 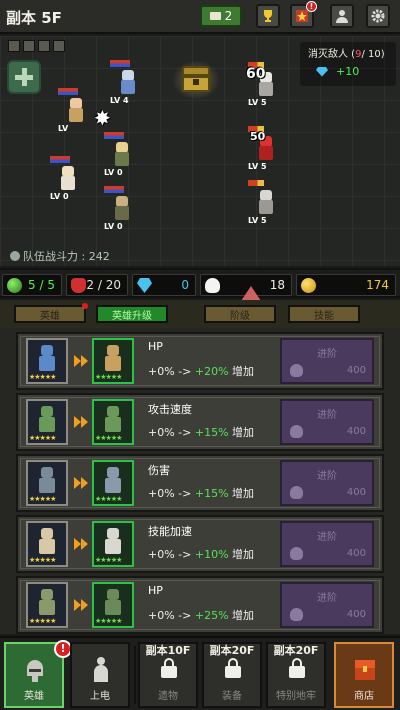 What do you see at coordinates (256, 74) in the screenshot?
I see `damage-number: 60` at bounding box center [256, 74].